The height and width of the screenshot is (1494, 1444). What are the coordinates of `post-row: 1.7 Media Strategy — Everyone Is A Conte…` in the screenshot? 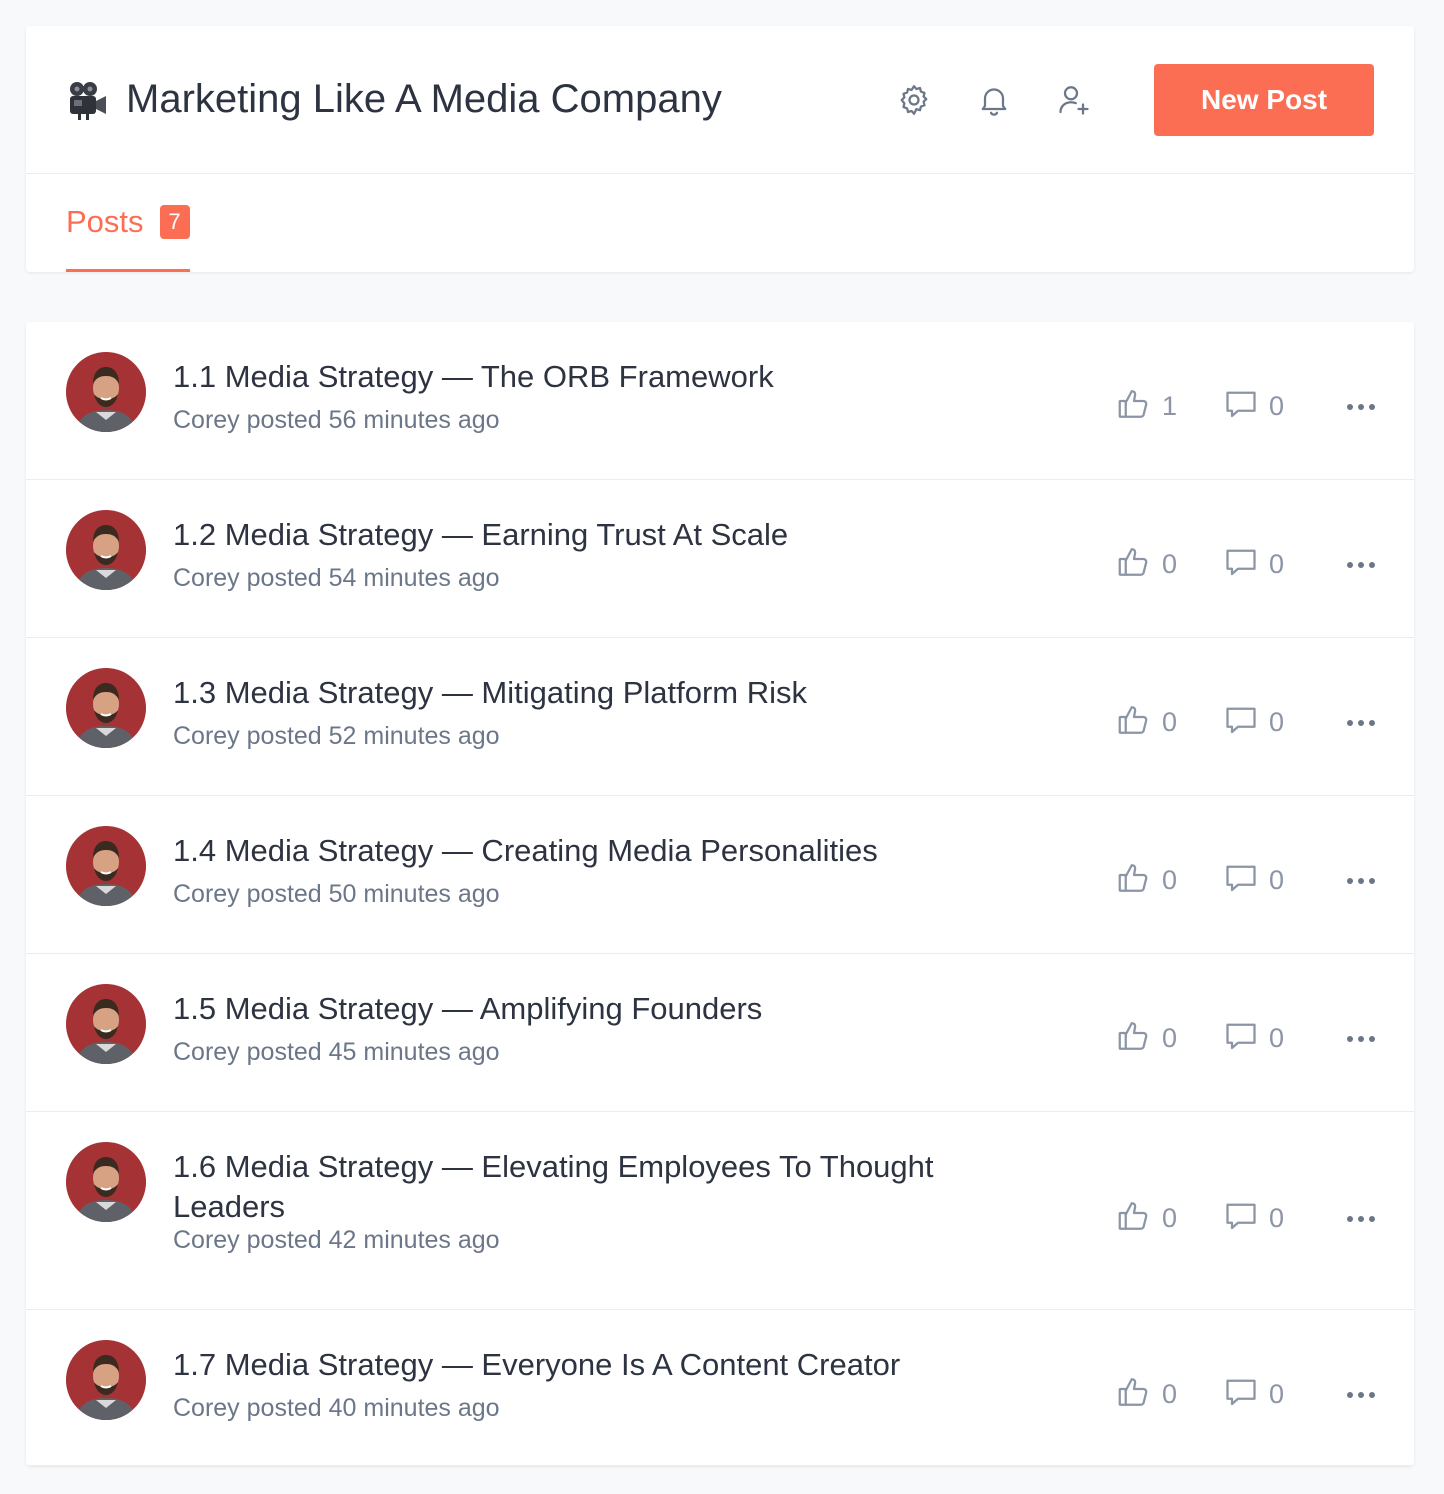 It's located at (720, 1388).